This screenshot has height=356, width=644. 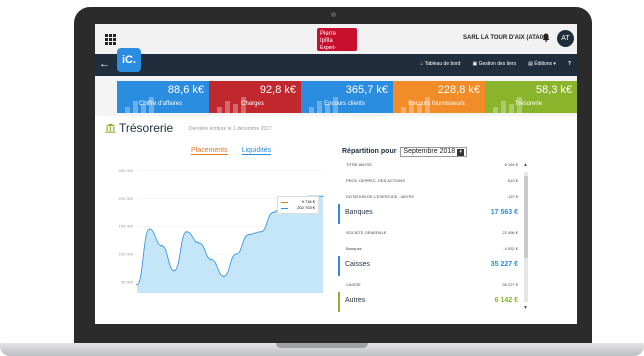 What do you see at coordinates (230, 129) in the screenshot?
I see `last-entry-date: Dernière écriture le 1 décembre 2017` at bounding box center [230, 129].